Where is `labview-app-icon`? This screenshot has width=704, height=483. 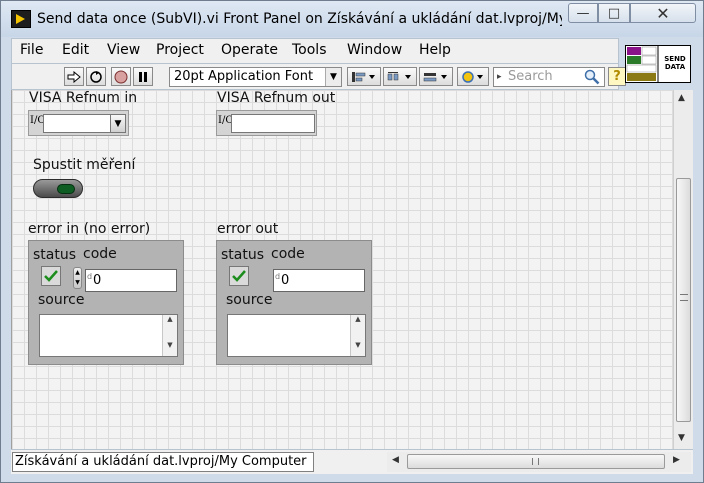
labview-app-icon is located at coordinates (21, 19).